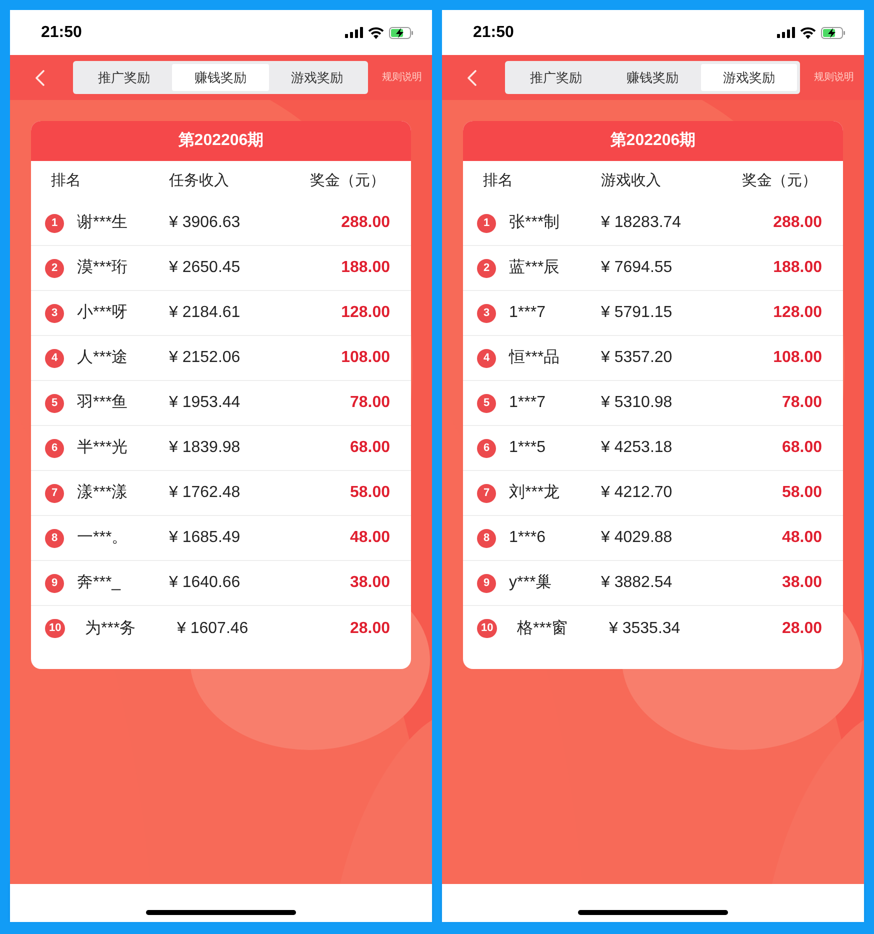  What do you see at coordinates (636, 403) in the screenshot?
I see `income-amount: ¥ 5310.98` at bounding box center [636, 403].